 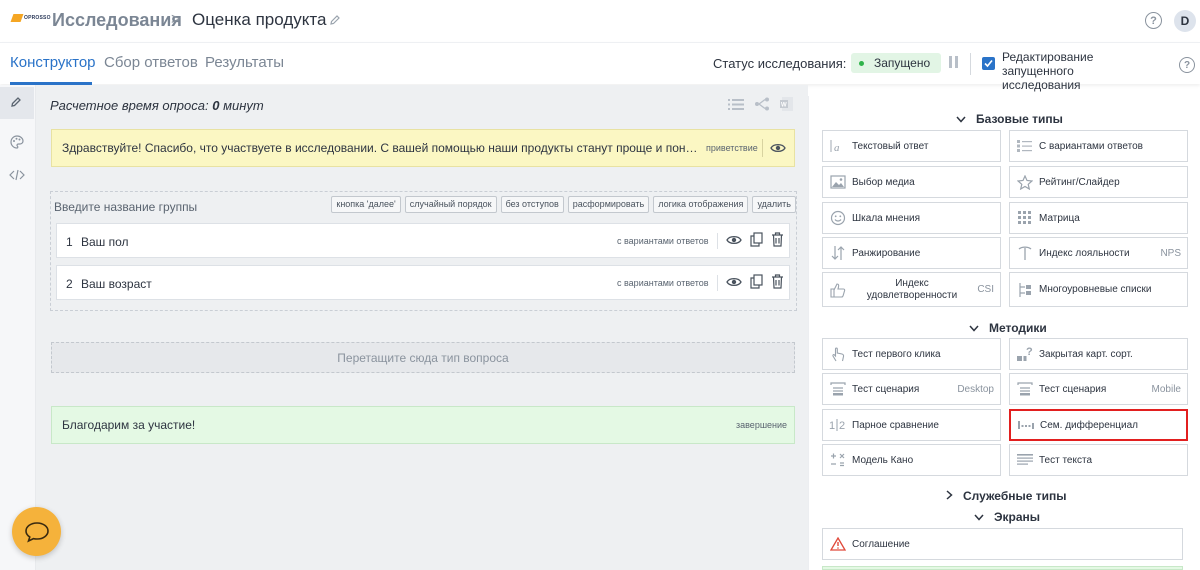 What do you see at coordinates (423, 425) in the screenshot?
I see `finish-screen-block: Благодарим за участие! завершение` at bounding box center [423, 425].